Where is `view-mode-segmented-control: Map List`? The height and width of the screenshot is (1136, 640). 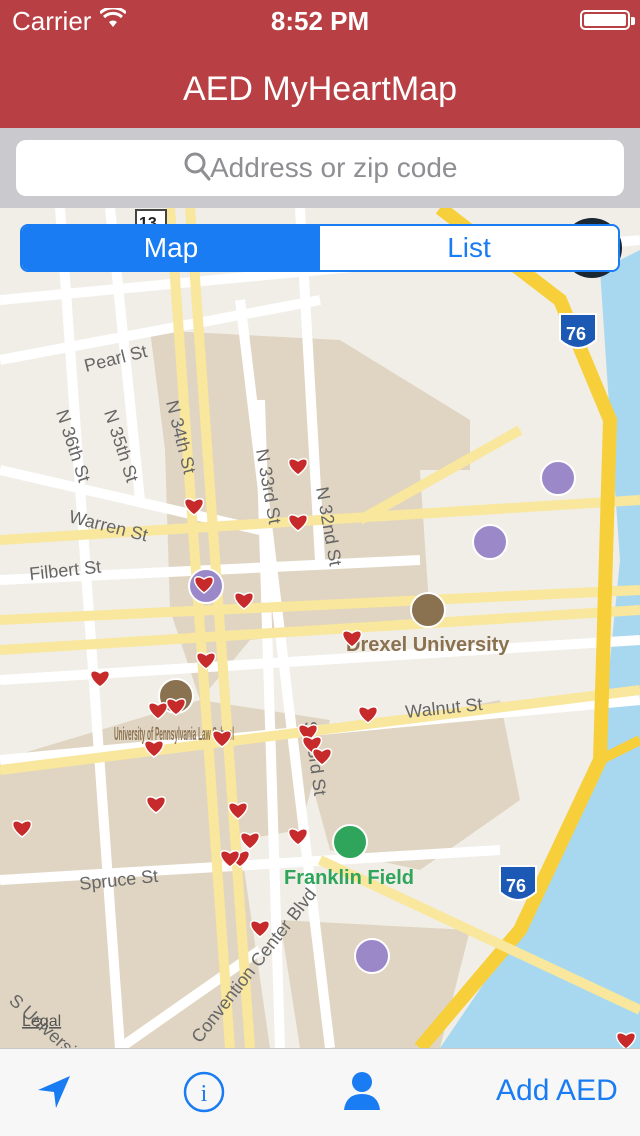 view-mode-segmented-control: Map List is located at coordinates (320, 248).